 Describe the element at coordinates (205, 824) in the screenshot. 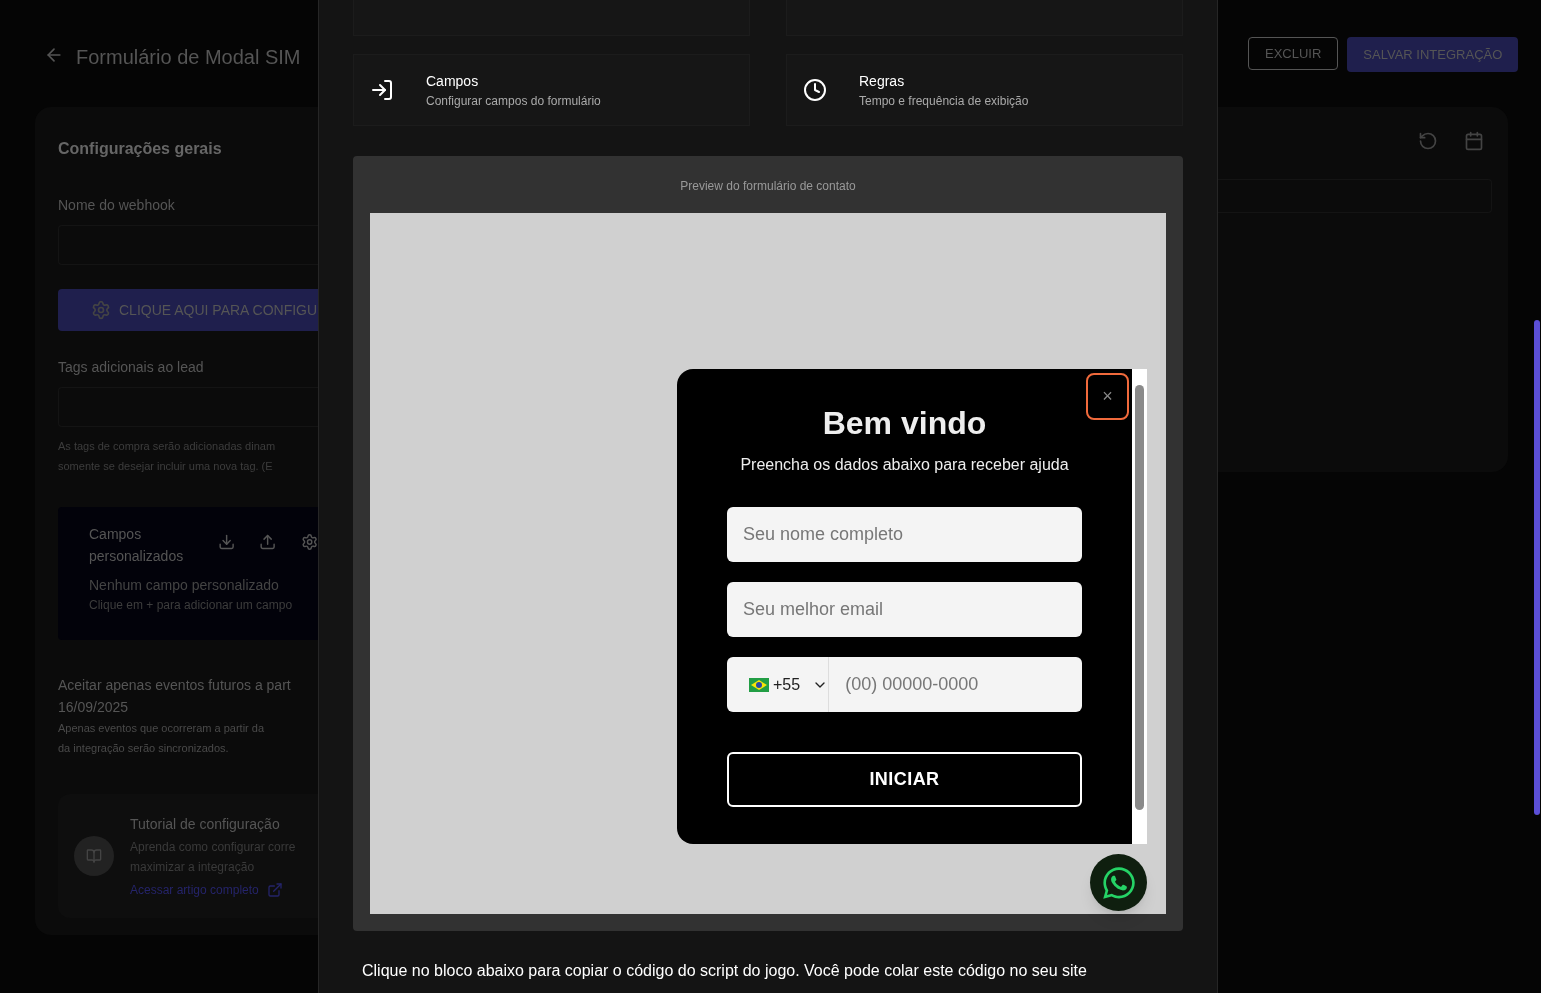

I see `tutorial-title: Tutorial de configuração` at that location.